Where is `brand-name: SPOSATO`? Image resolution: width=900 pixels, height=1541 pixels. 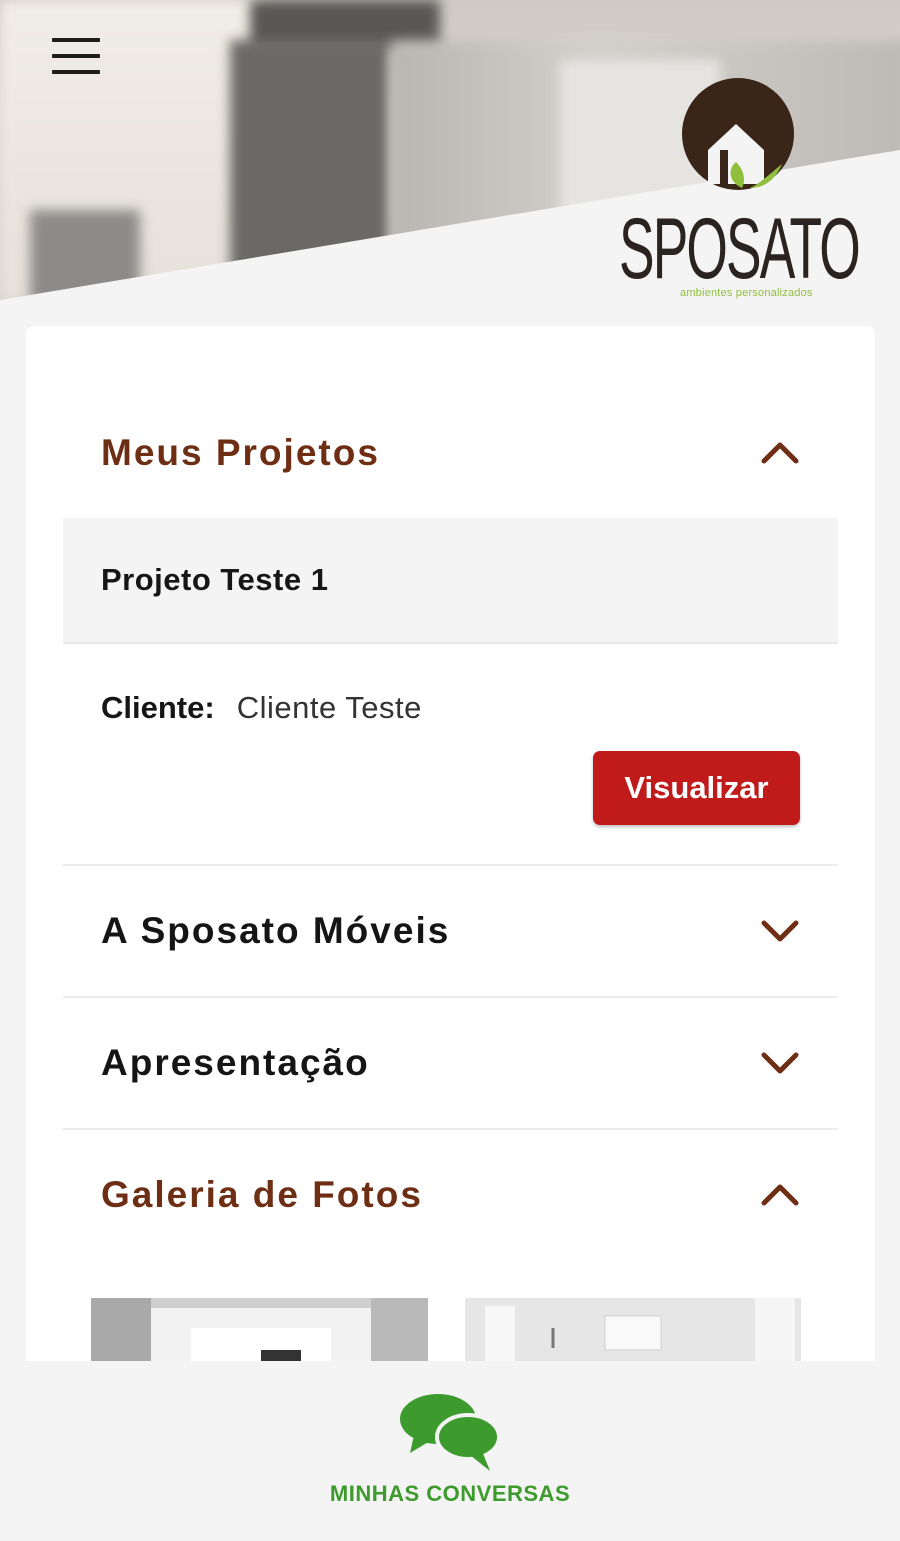 brand-name: SPOSATO is located at coordinates (740, 249).